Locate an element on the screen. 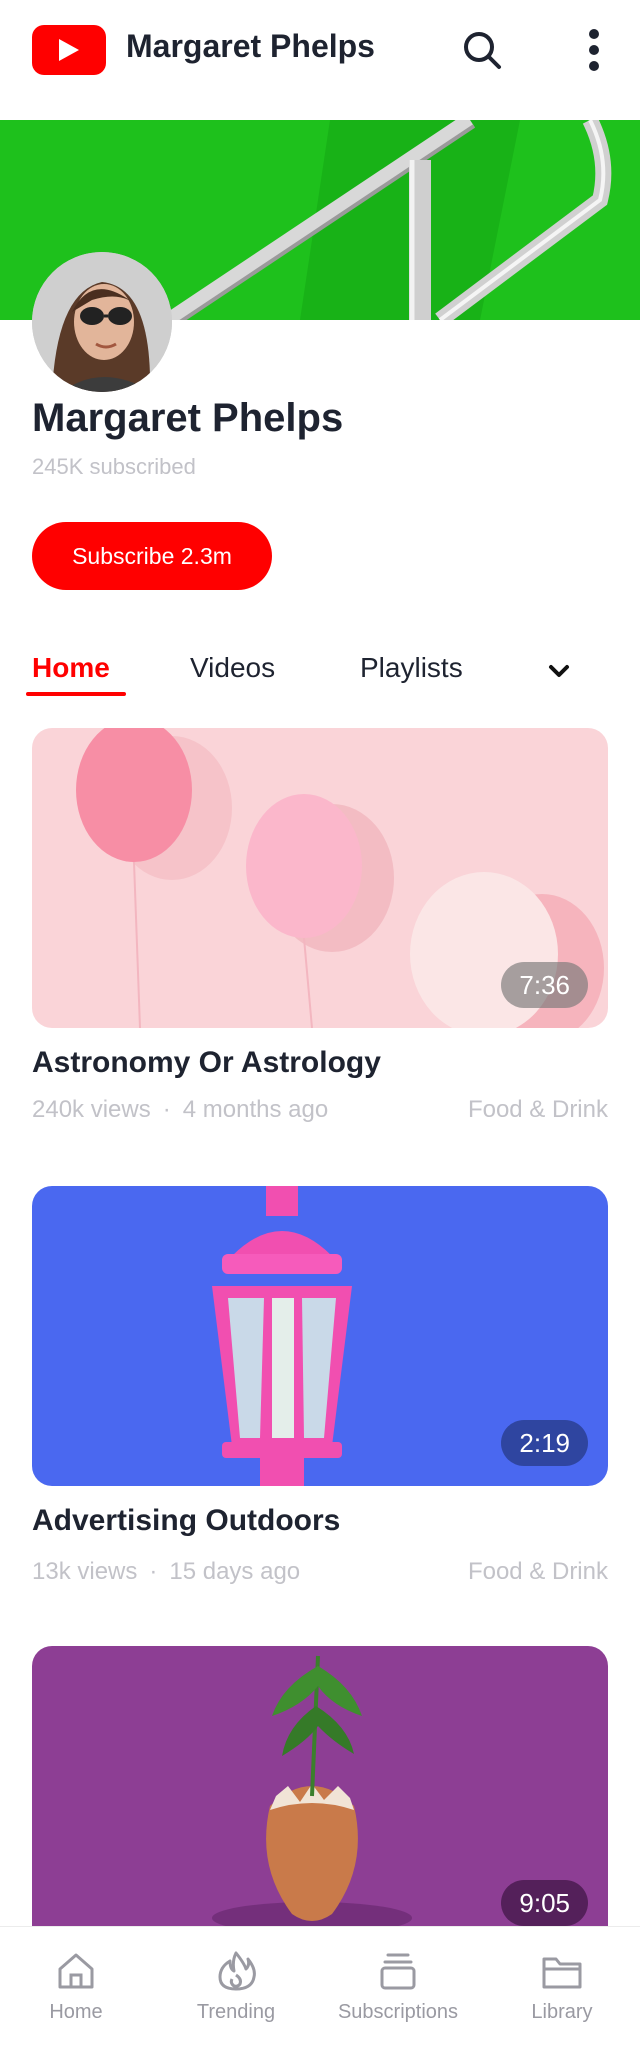  video-duration: 2:19 is located at coordinates (544, 1443).